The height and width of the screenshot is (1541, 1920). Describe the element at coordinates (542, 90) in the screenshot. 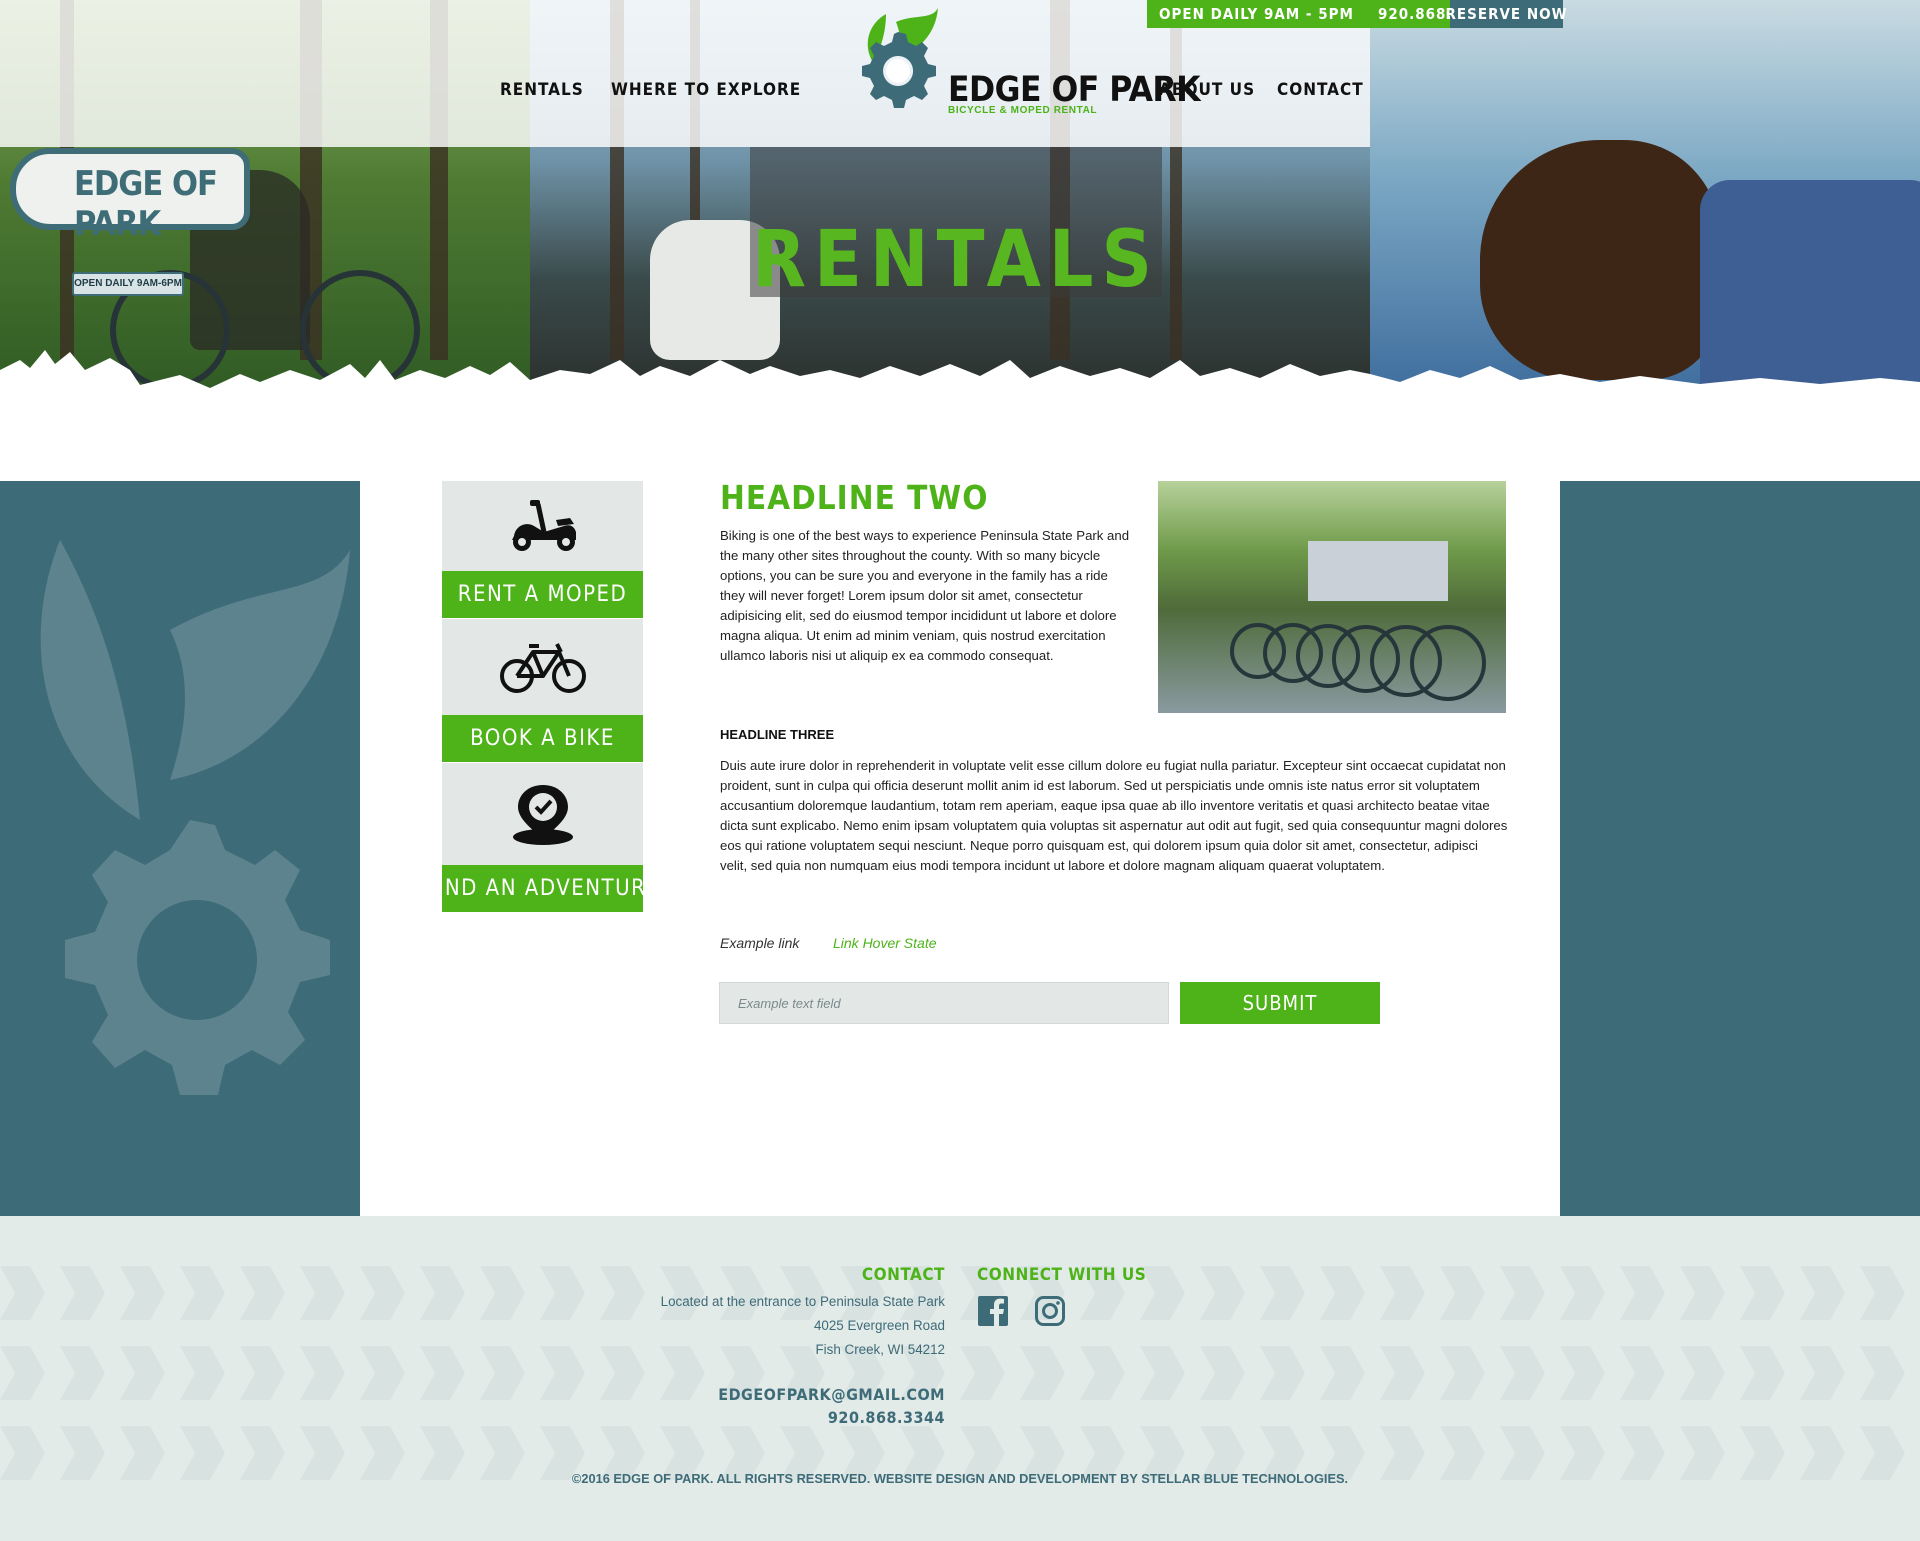

I see `nav-rentals: RENTALS` at that location.